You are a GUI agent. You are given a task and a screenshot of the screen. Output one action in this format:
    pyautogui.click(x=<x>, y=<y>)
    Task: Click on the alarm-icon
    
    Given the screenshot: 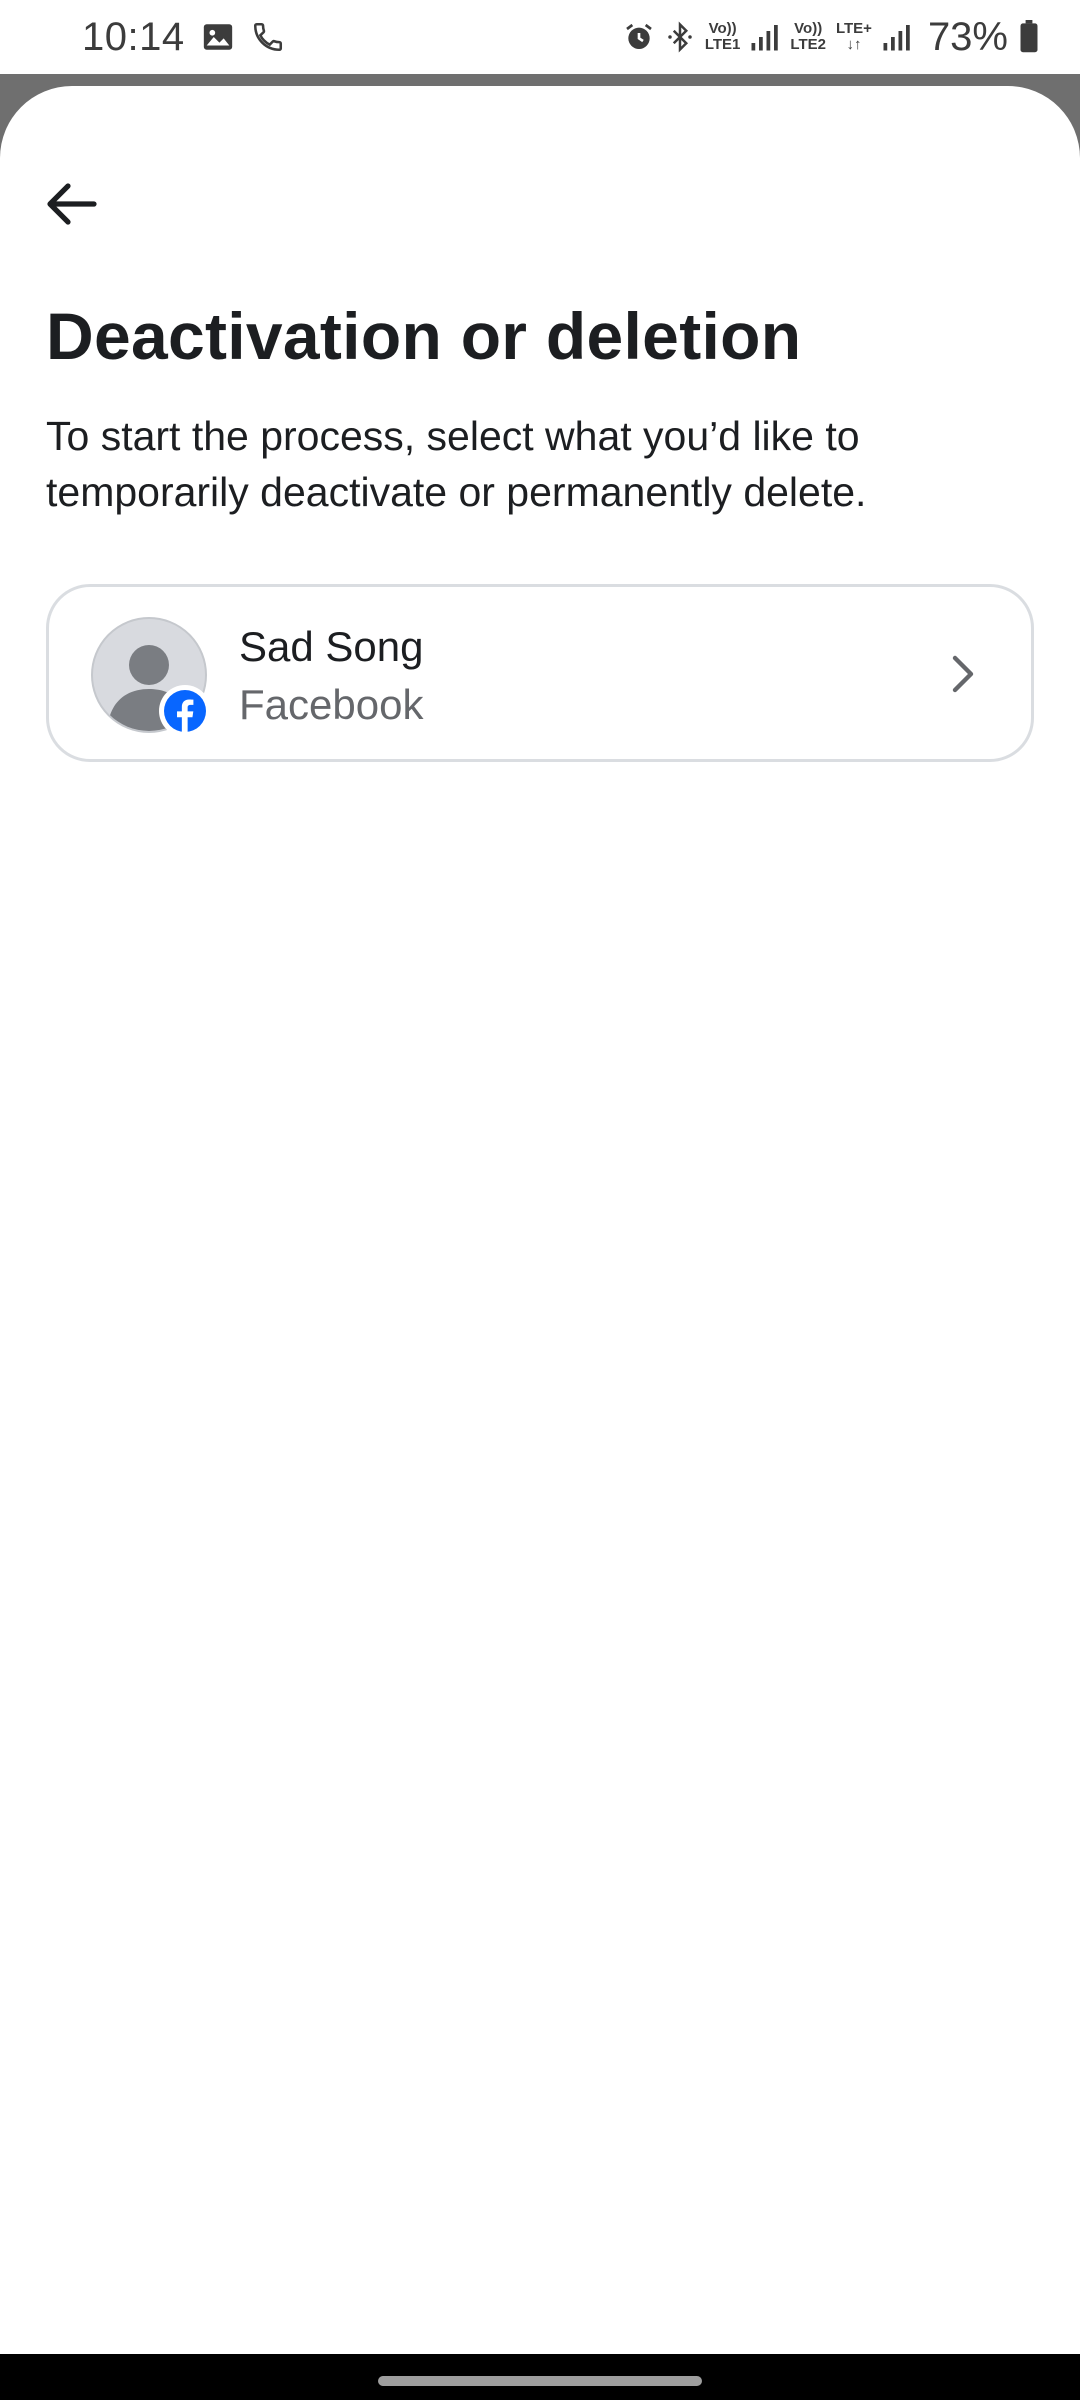 What is the action you would take?
    pyautogui.click(x=639, y=37)
    